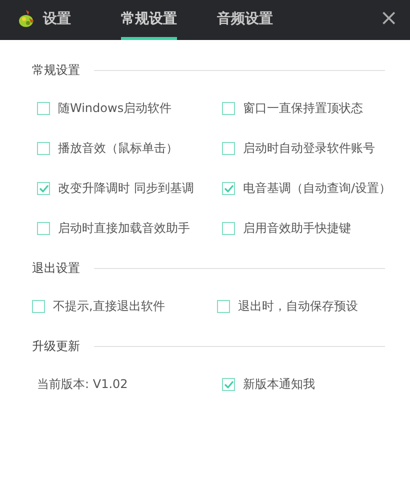  Describe the element at coordinates (303, 108) in the screenshot. I see `checkbox-label: 窗口一直保持置顶状态` at that location.